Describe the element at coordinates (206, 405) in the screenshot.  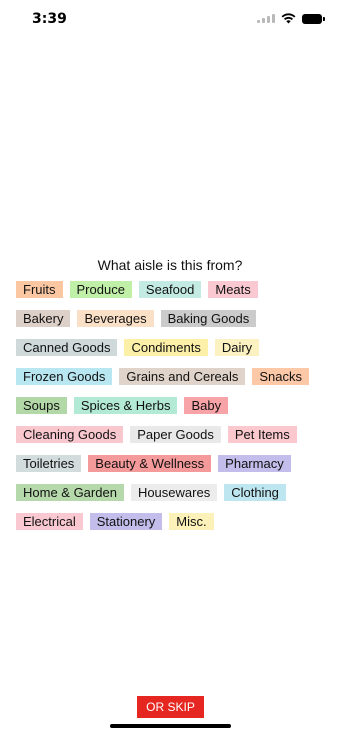
I see `aisle-option-baby: Baby` at that location.